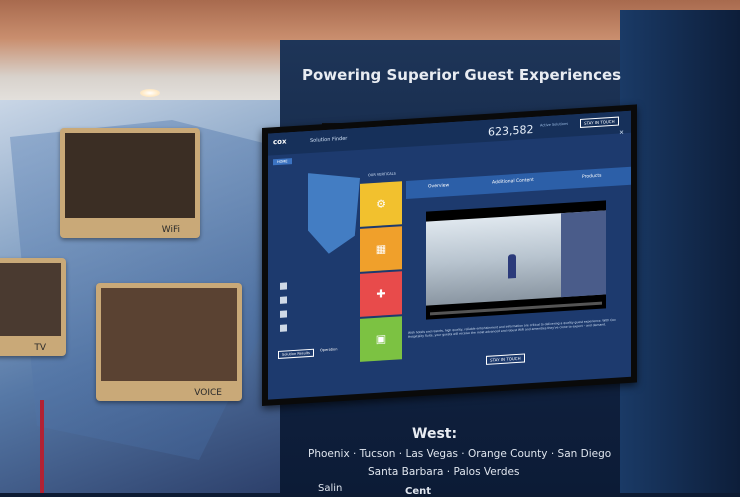 This screenshot has width=740, height=497. What do you see at coordinates (444, 472) in the screenshot?
I see `cities-line-2: Santa Barbara · Palos Verdes` at bounding box center [444, 472].